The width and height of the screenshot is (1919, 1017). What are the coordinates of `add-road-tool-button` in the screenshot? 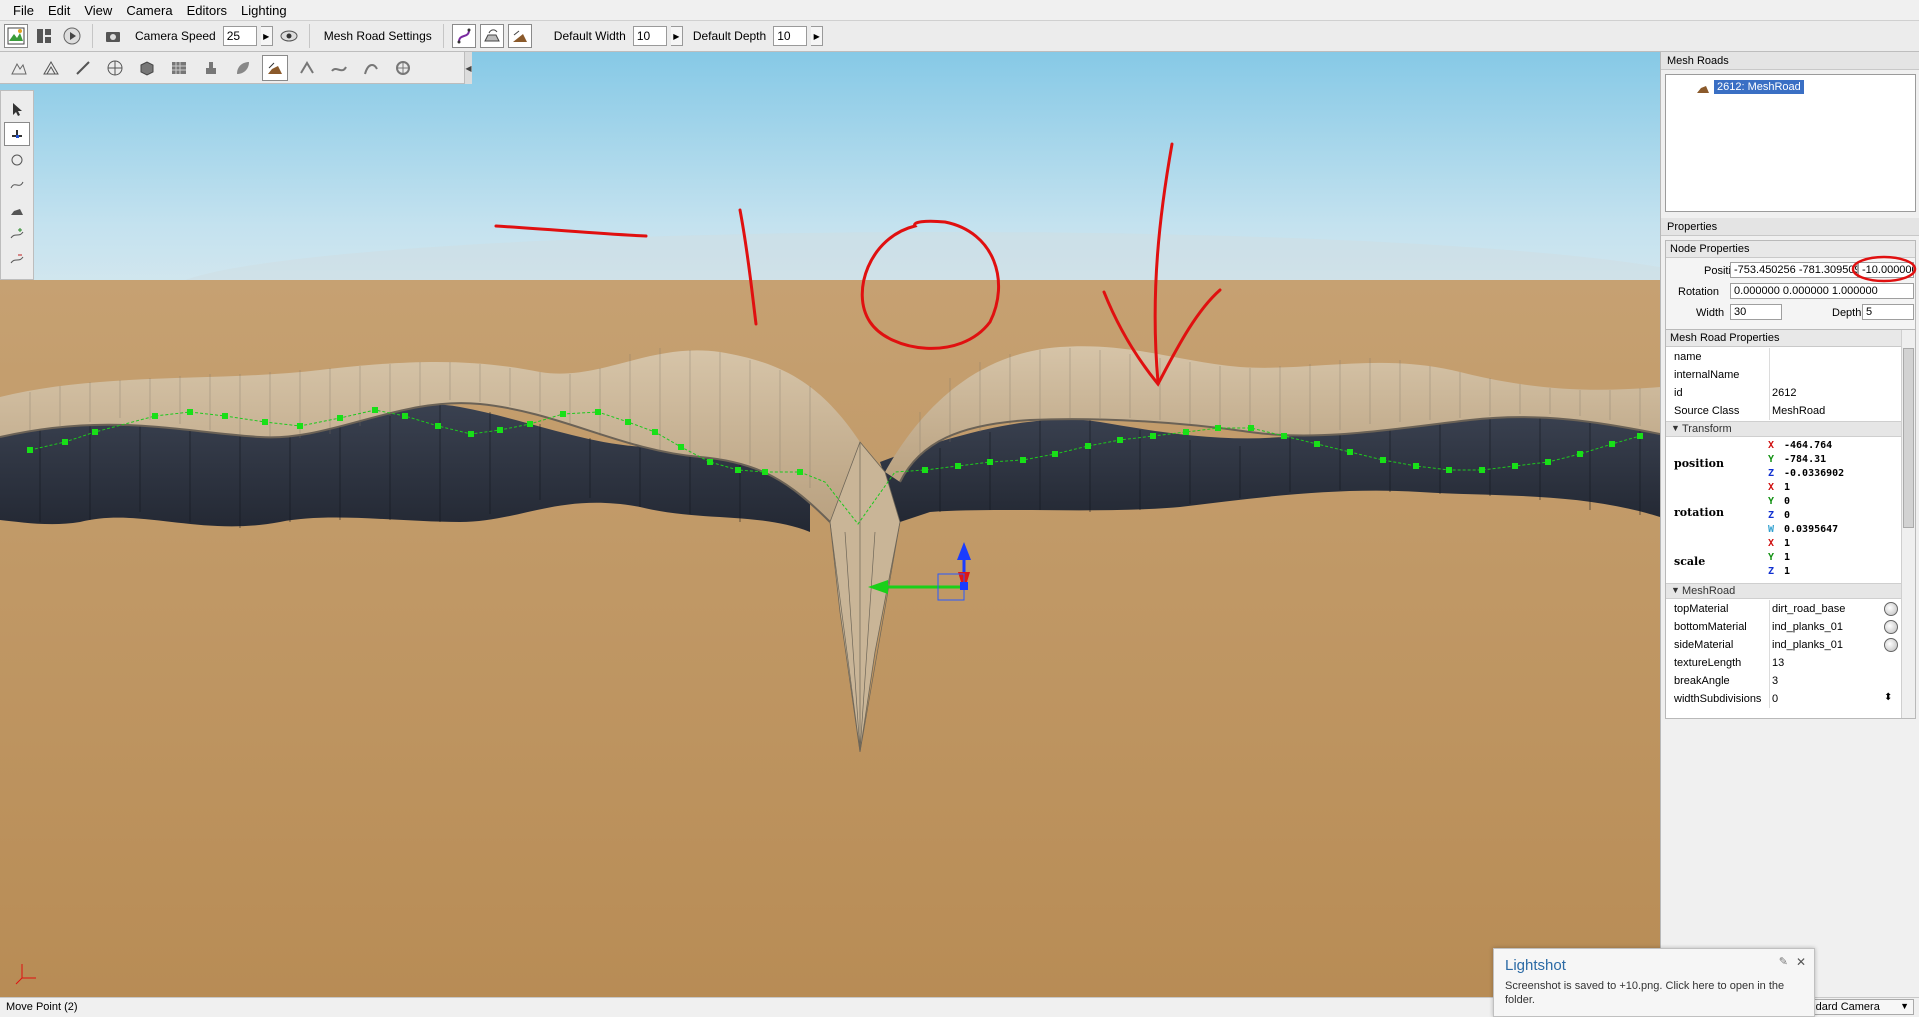 It's located at (17, 209).